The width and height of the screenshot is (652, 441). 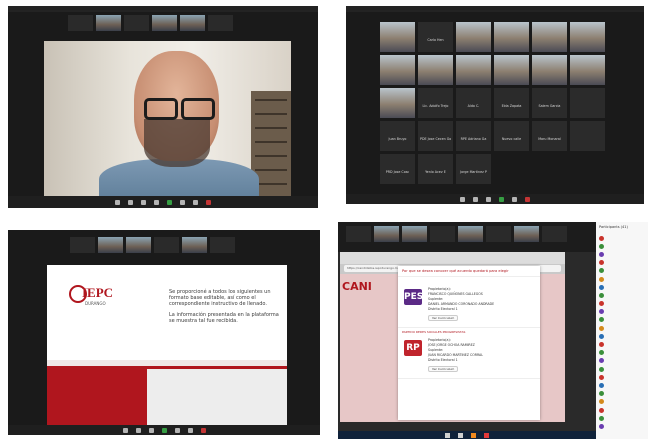 I want to click on security-button, so click(x=143, y=202).